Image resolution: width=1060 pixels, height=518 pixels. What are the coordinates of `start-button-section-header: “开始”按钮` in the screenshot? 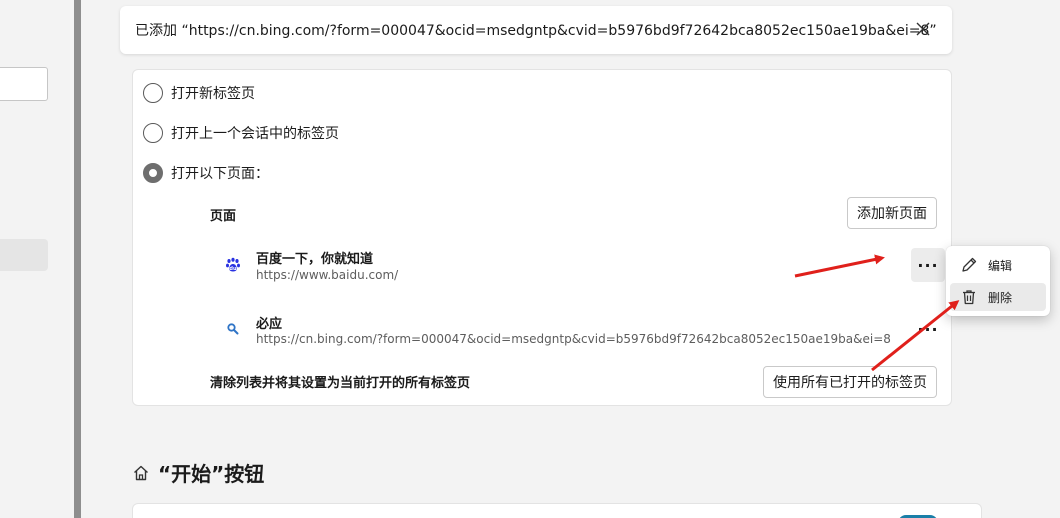 It's located at (198, 472).